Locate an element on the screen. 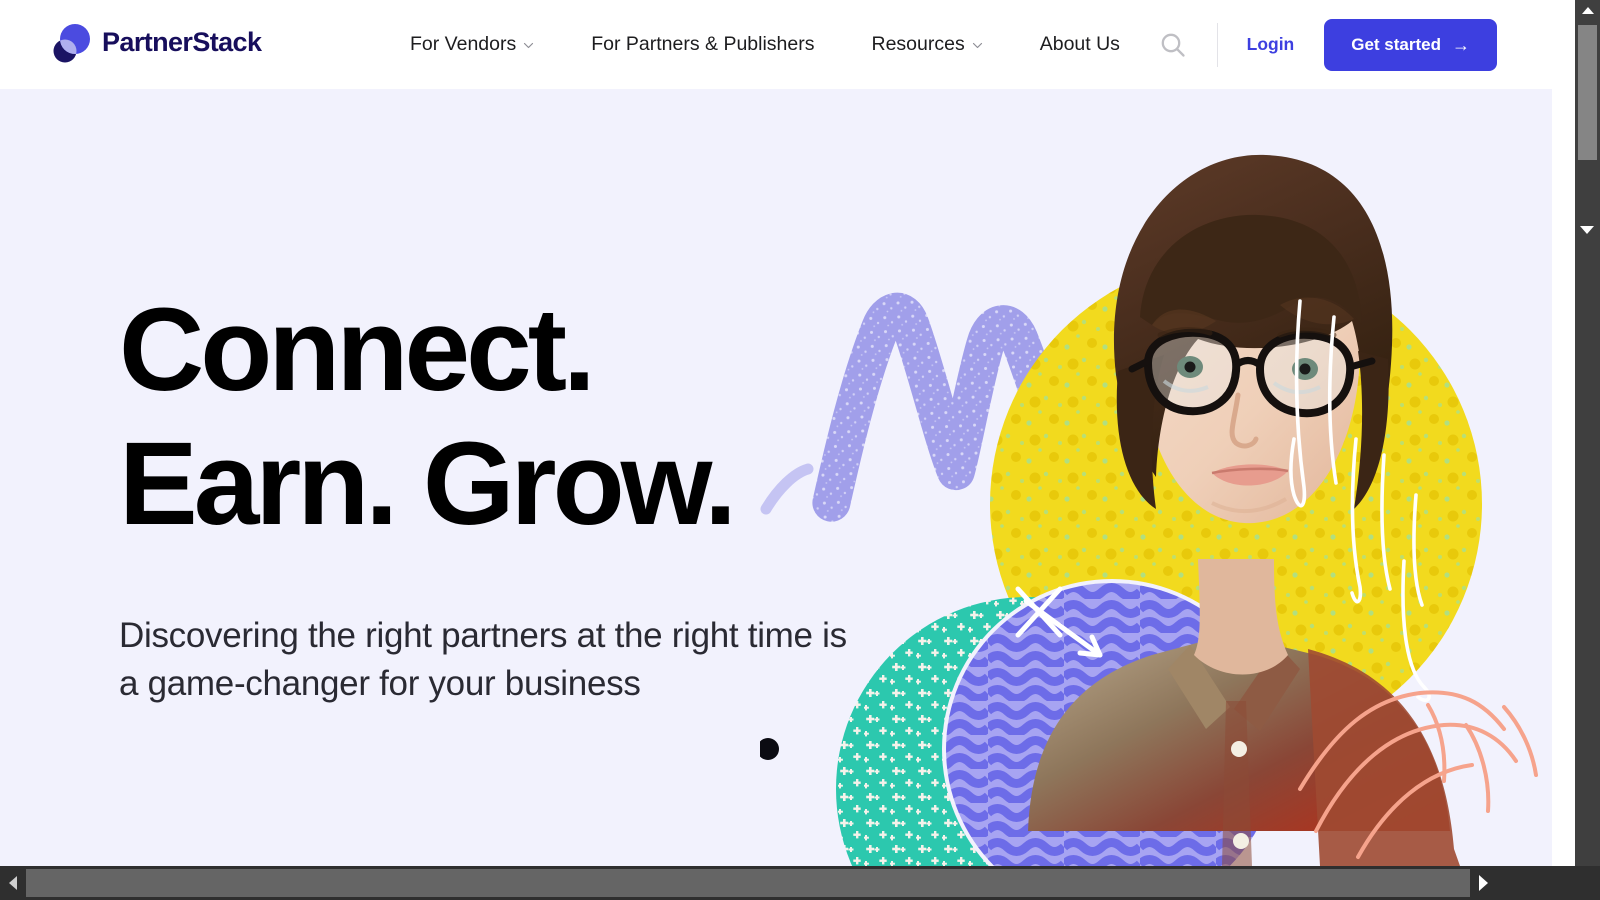 The width and height of the screenshot is (1600, 900). brand-logo-link: PartnerStack is located at coordinates (156, 42).